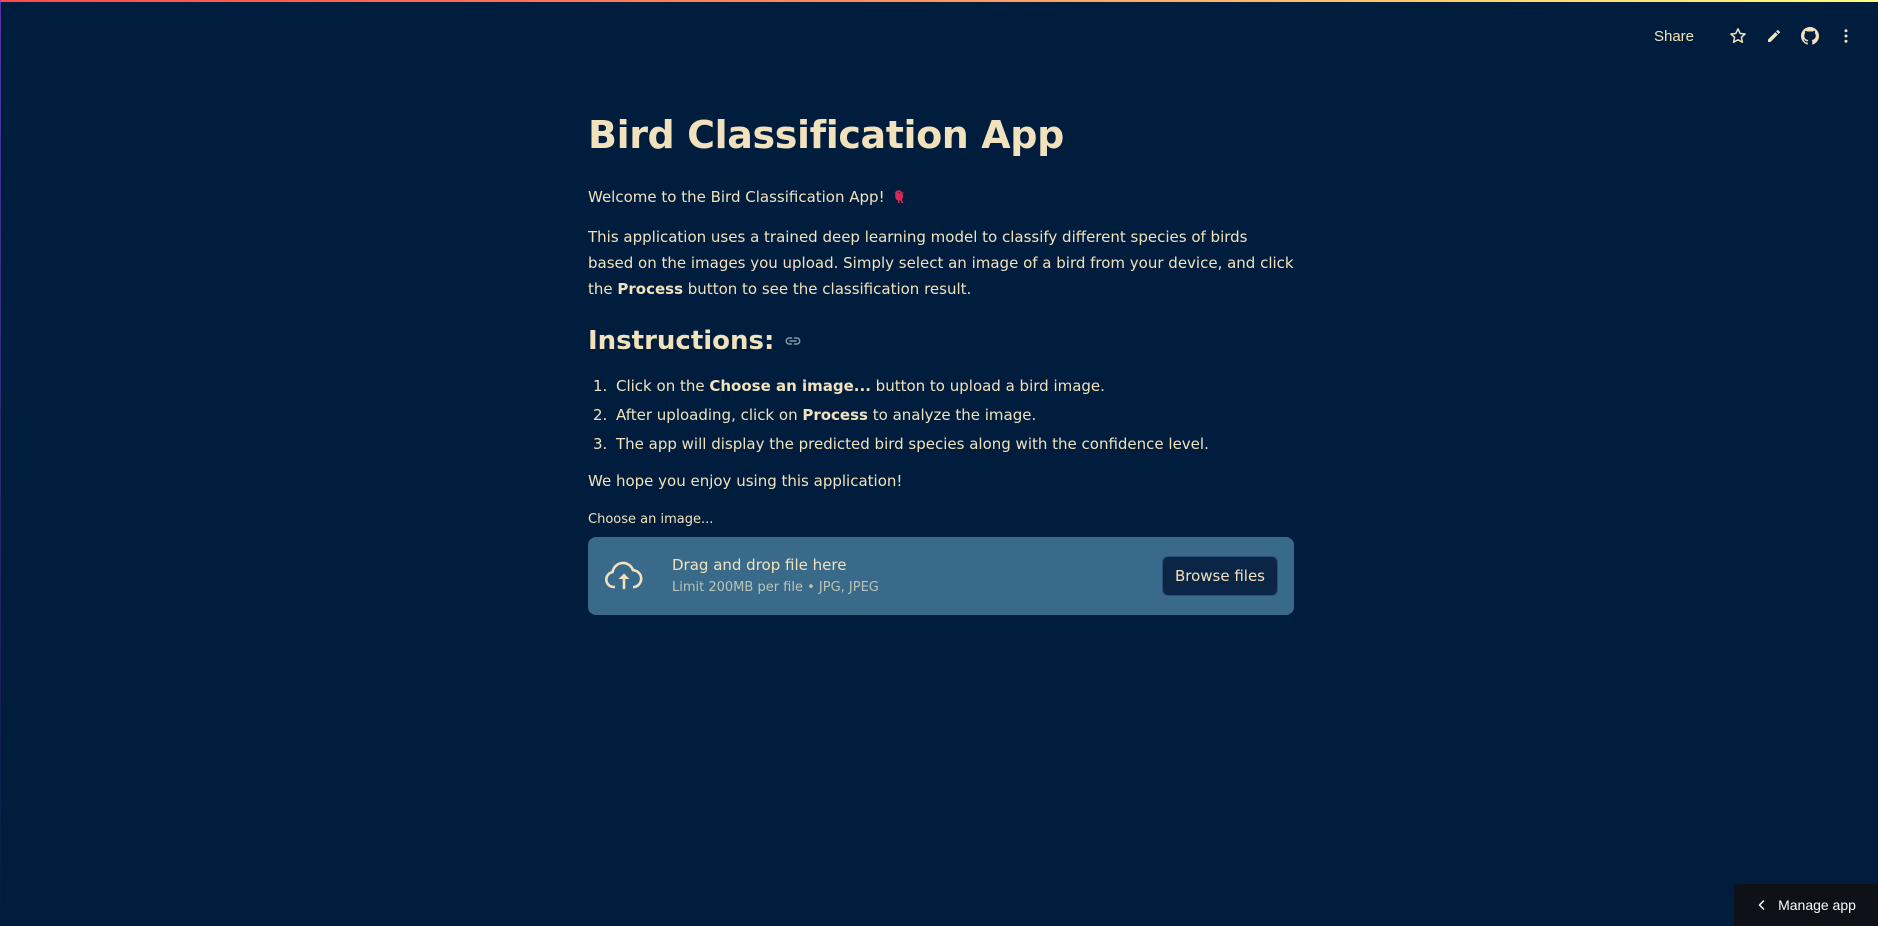  What do you see at coordinates (775, 587) in the screenshot?
I see `dropzone-limit: Limit 200MB per file • JPG, JPEG` at bounding box center [775, 587].